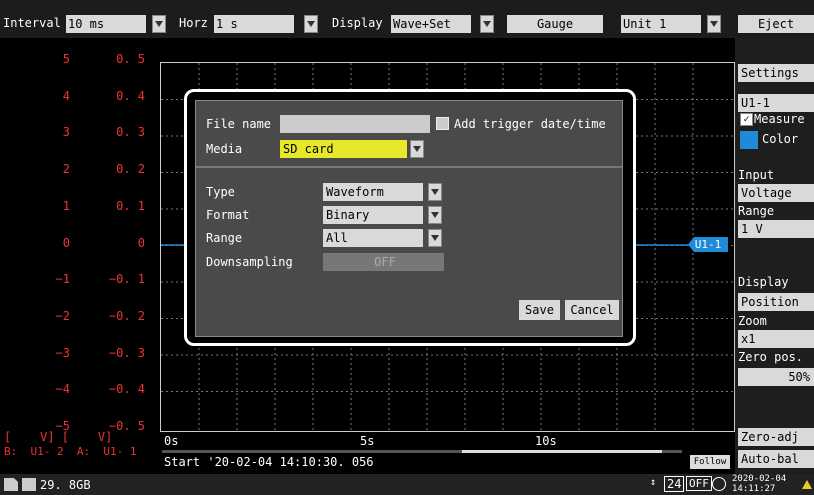 Image resolution: width=814 pixels, height=495 pixels. Describe the element at coordinates (66, 242) in the screenshot. I see `scale-a-tick: 0` at that location.